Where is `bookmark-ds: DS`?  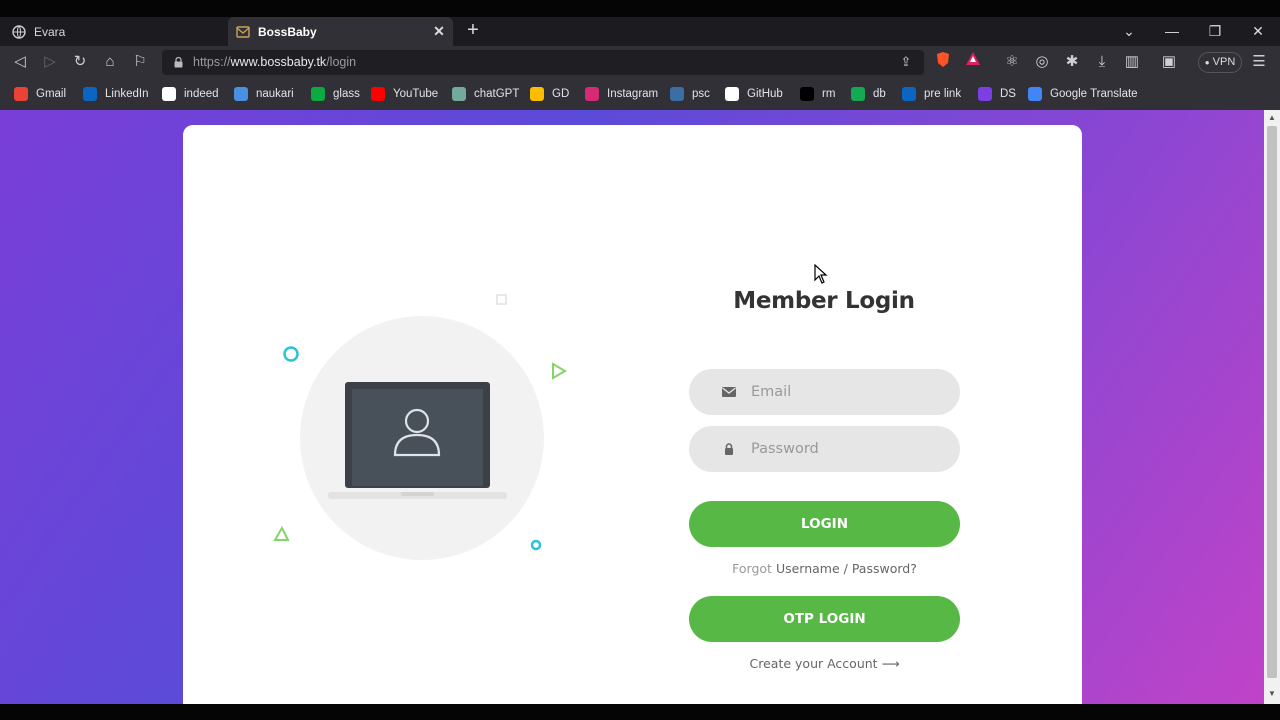 bookmark-ds: DS is located at coordinates (997, 94).